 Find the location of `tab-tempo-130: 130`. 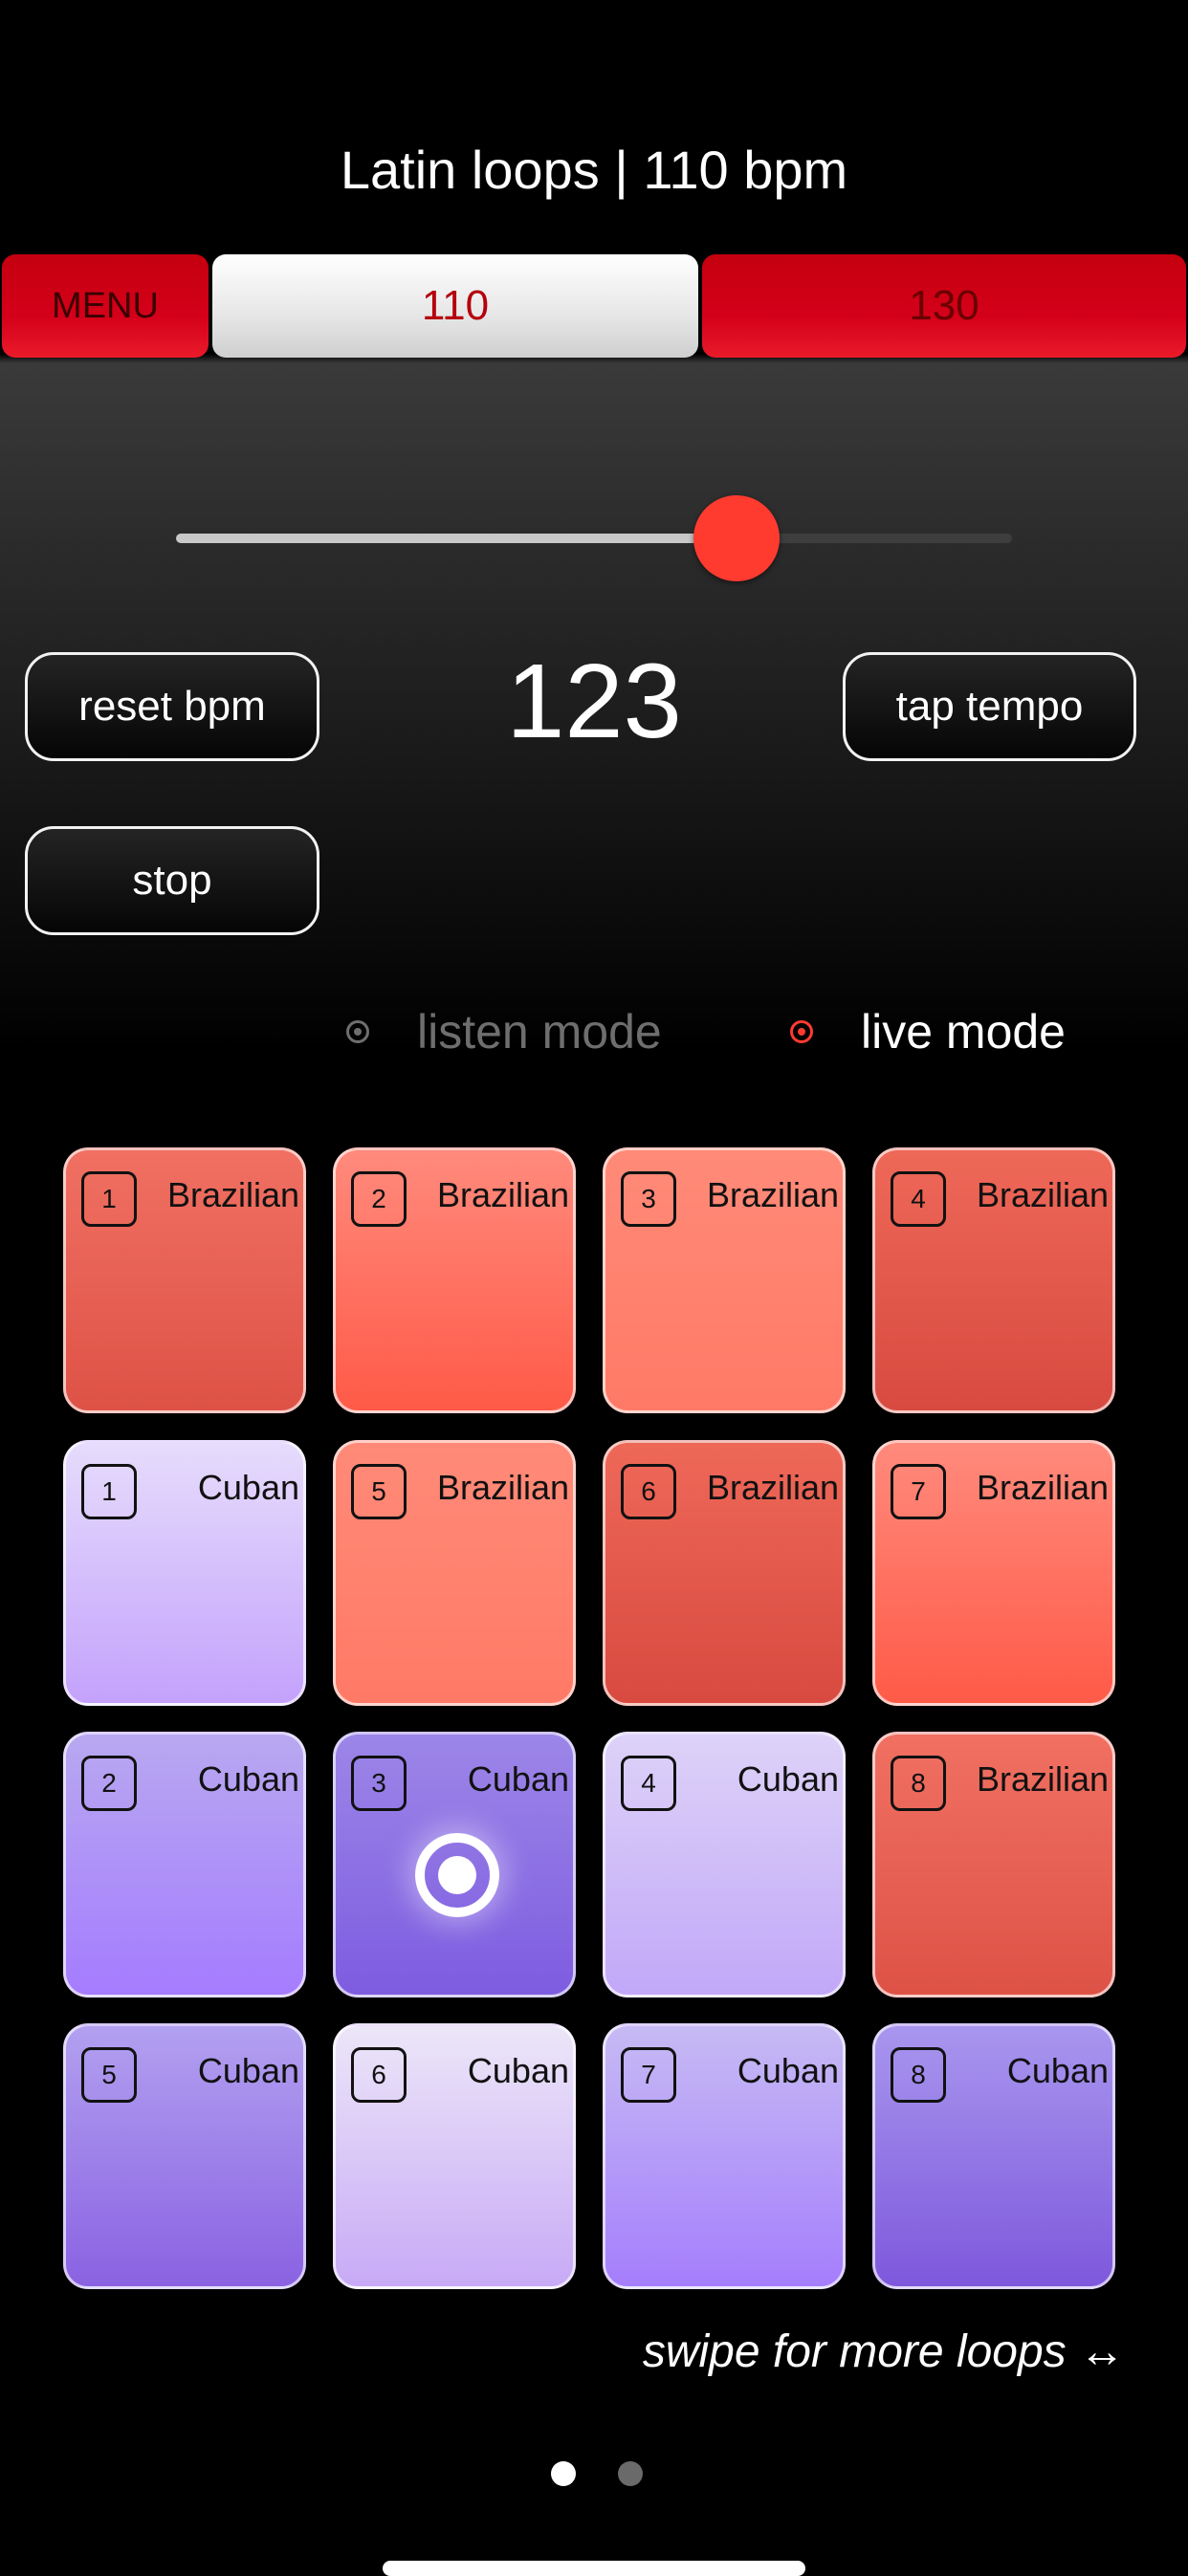

tab-tempo-130: 130 is located at coordinates (944, 306).